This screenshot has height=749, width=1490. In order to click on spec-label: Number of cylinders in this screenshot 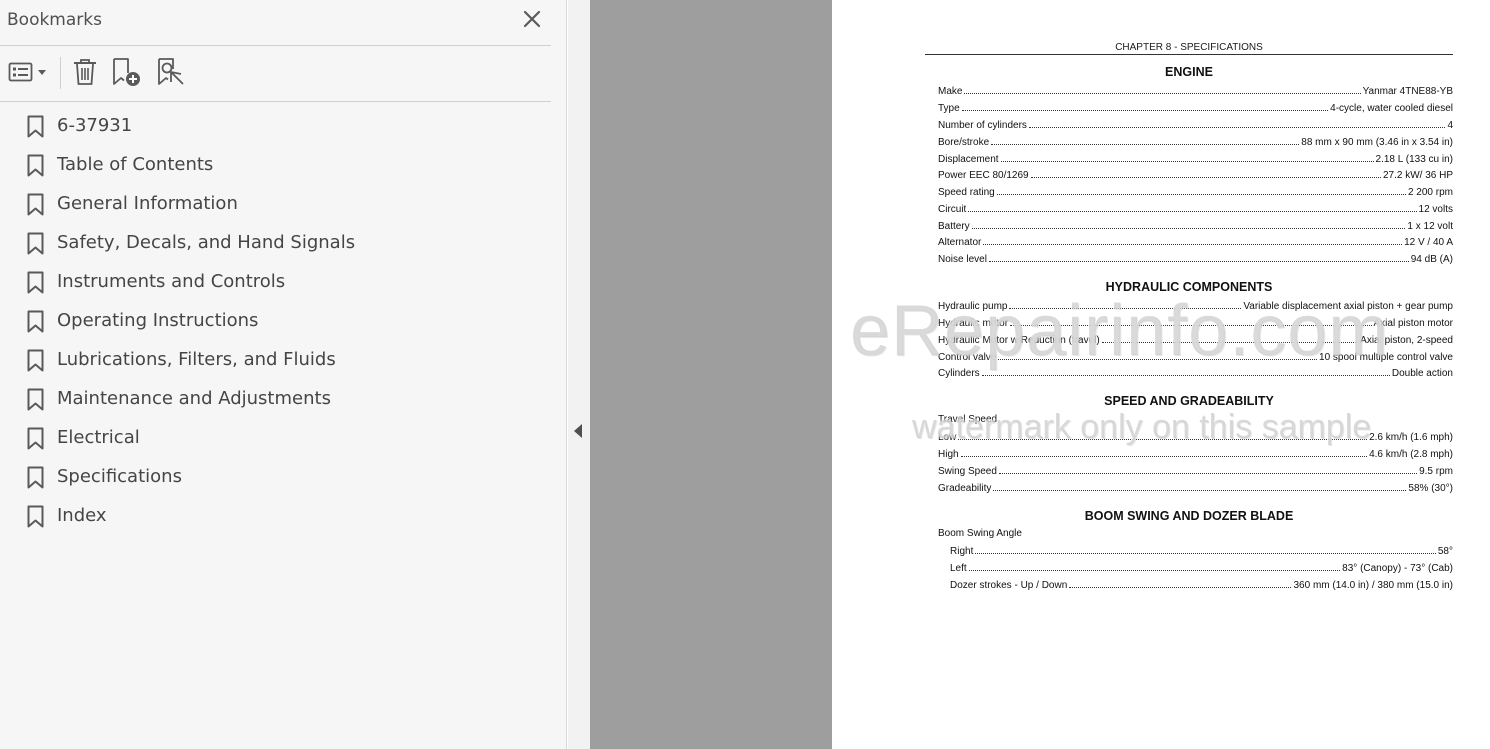, I will do `click(982, 125)`.